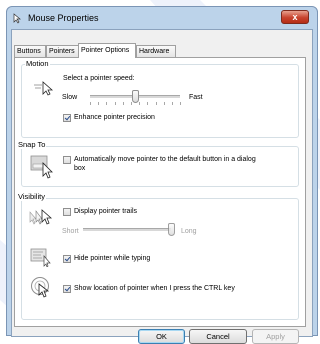  I want to click on pointer-trails-thumb, so click(171, 229).